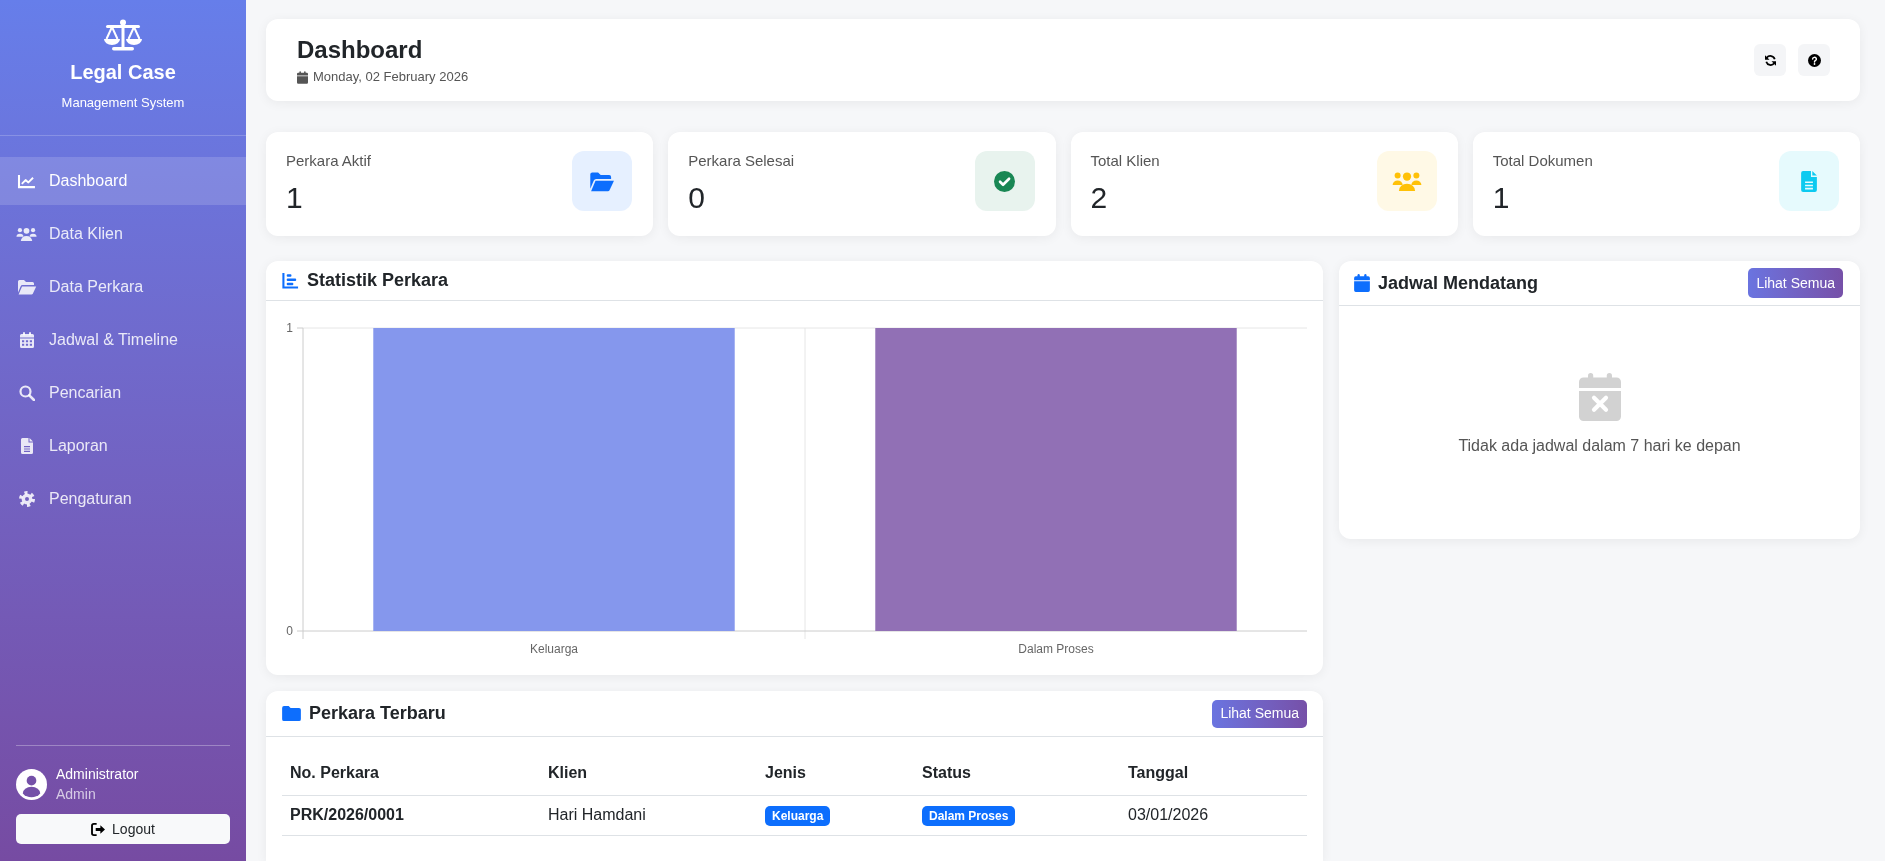 The image size is (1885, 861). Describe the element at coordinates (26, 393) in the screenshot. I see `search-icon` at that location.